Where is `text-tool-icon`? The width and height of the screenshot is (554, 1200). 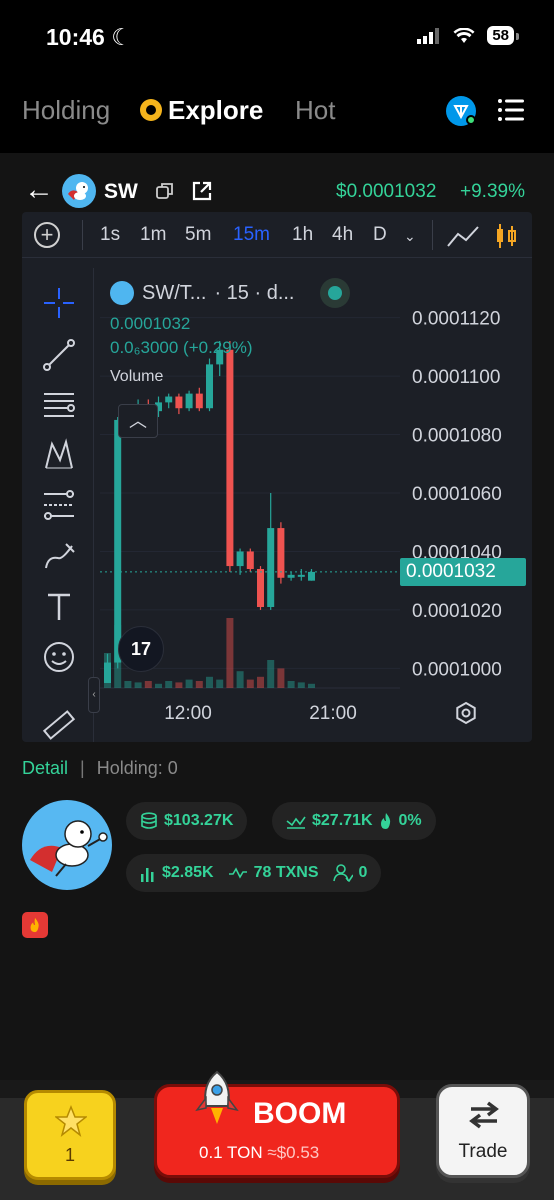 text-tool-icon is located at coordinates (59, 607).